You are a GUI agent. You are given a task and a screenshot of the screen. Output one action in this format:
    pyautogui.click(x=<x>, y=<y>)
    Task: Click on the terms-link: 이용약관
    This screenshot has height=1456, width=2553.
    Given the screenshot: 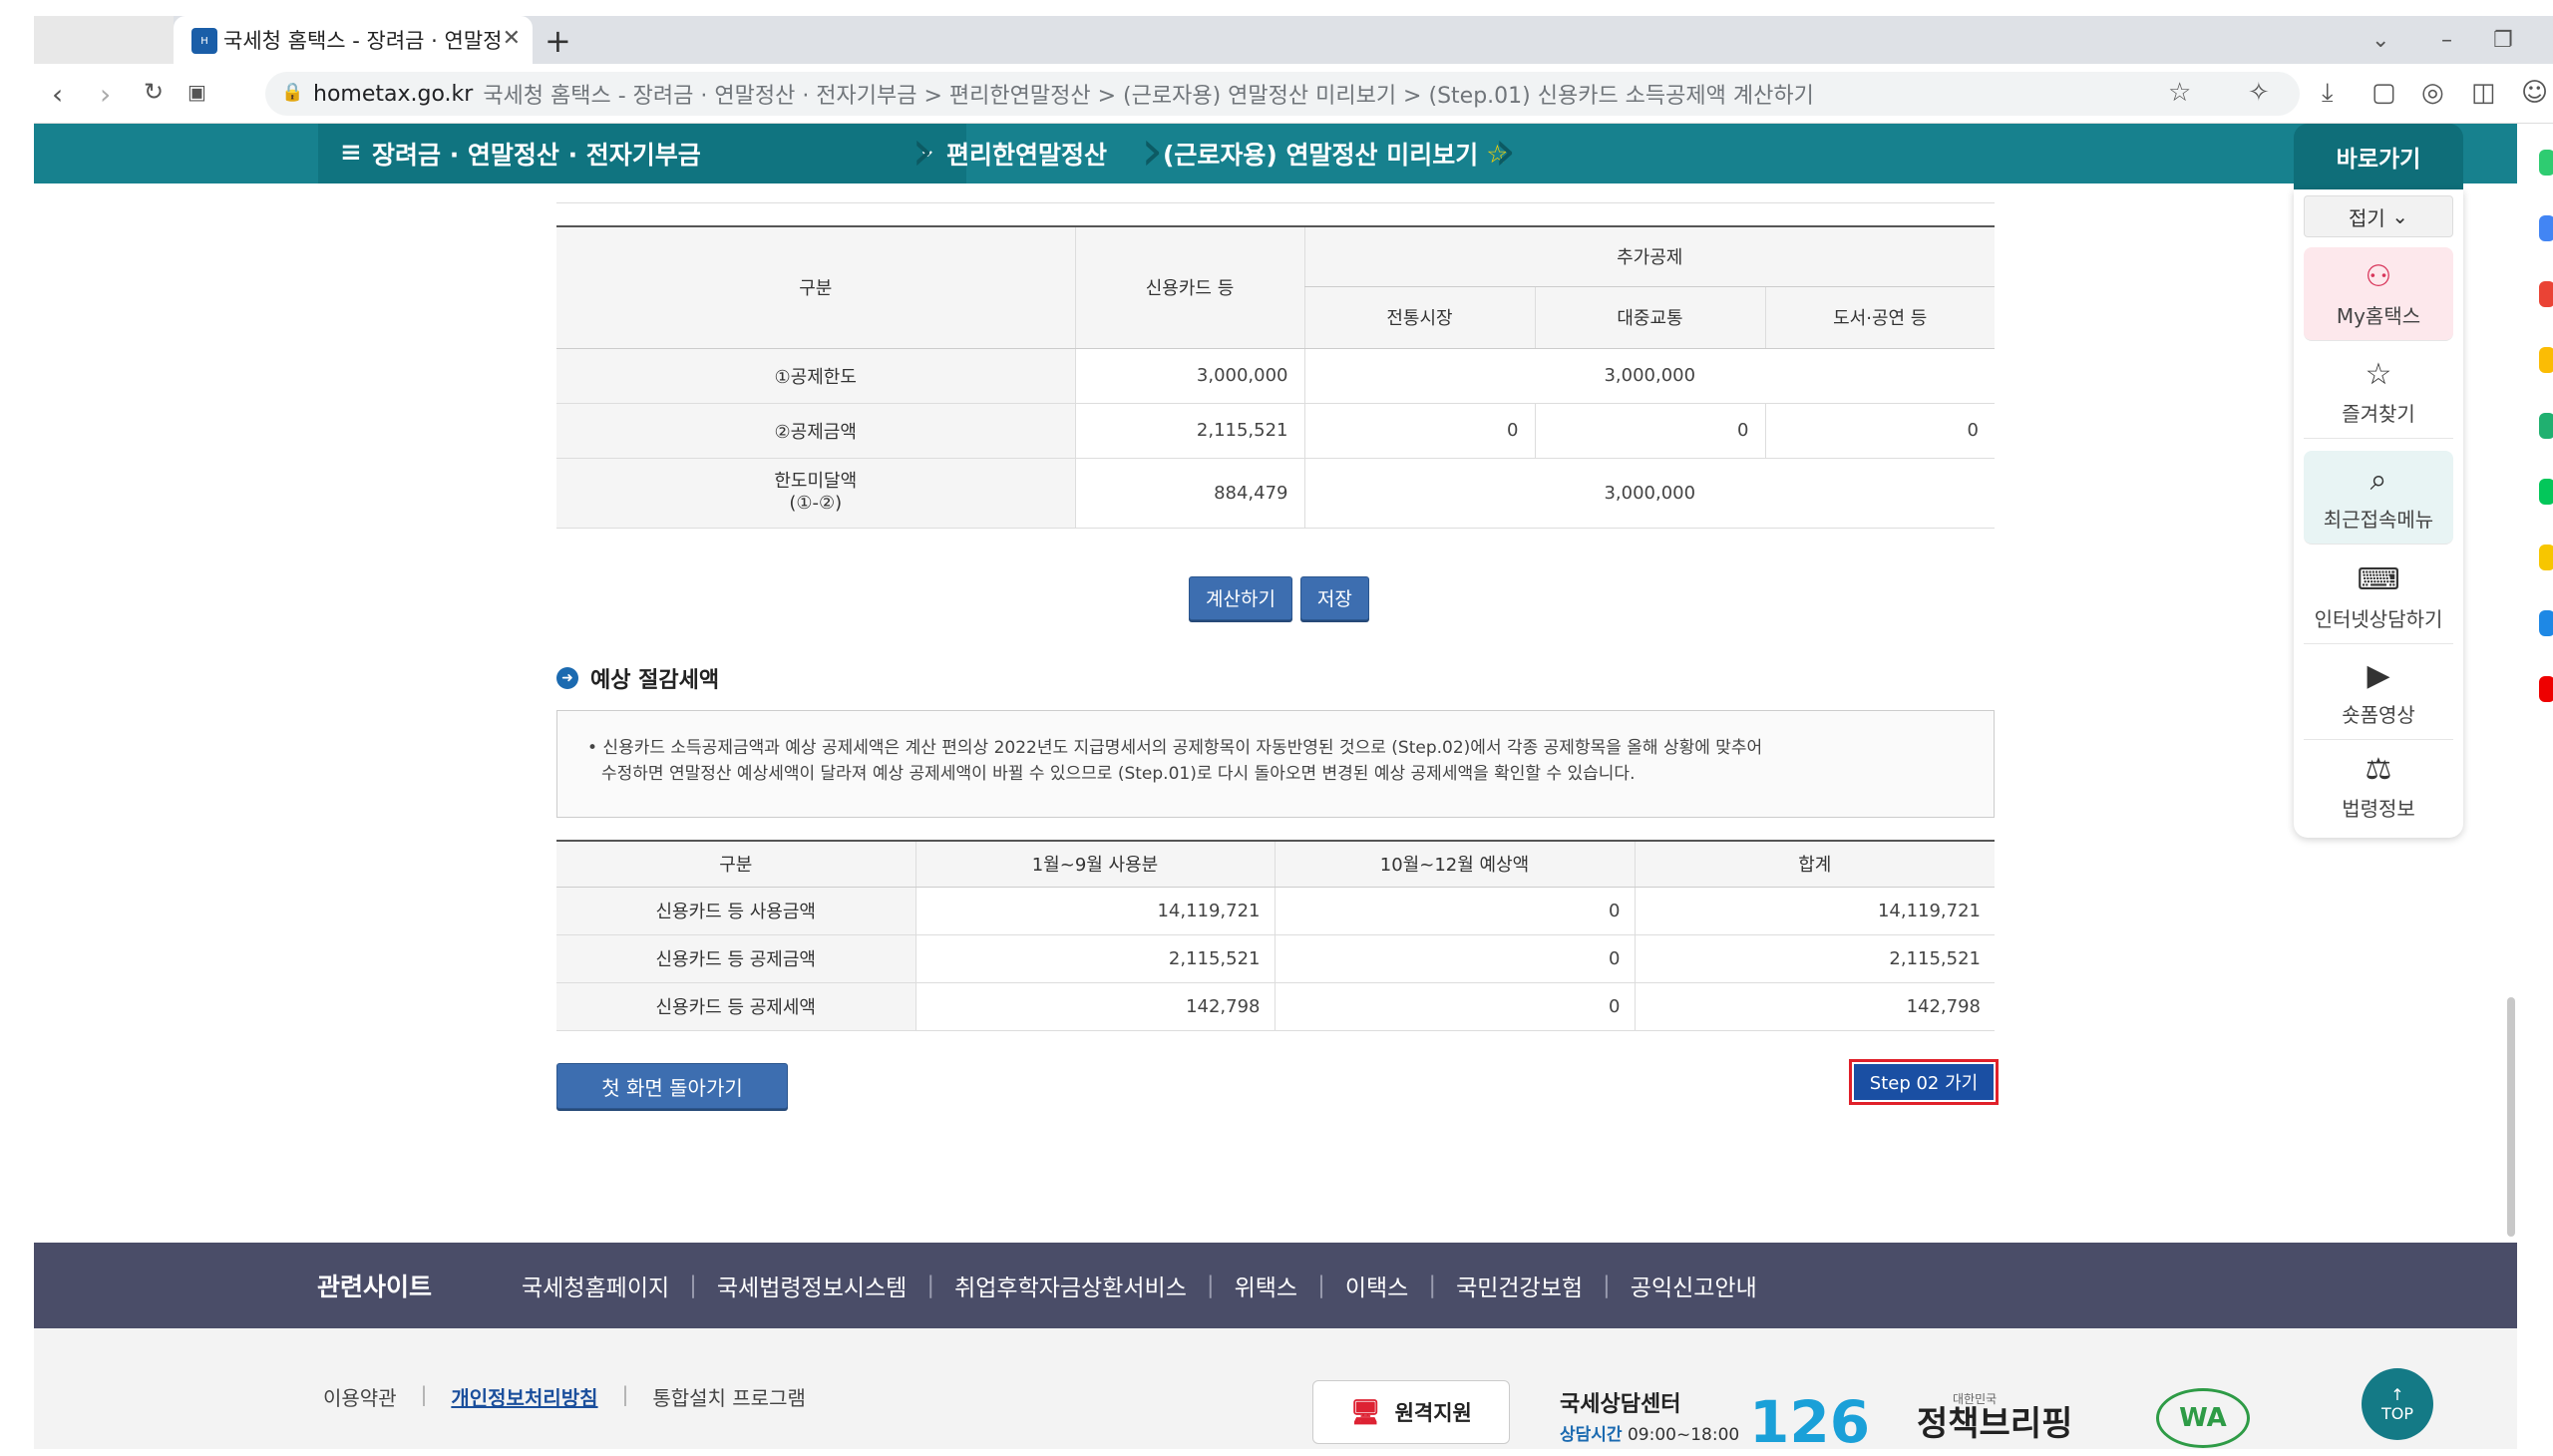 What is the action you would take?
    pyautogui.click(x=360, y=1396)
    